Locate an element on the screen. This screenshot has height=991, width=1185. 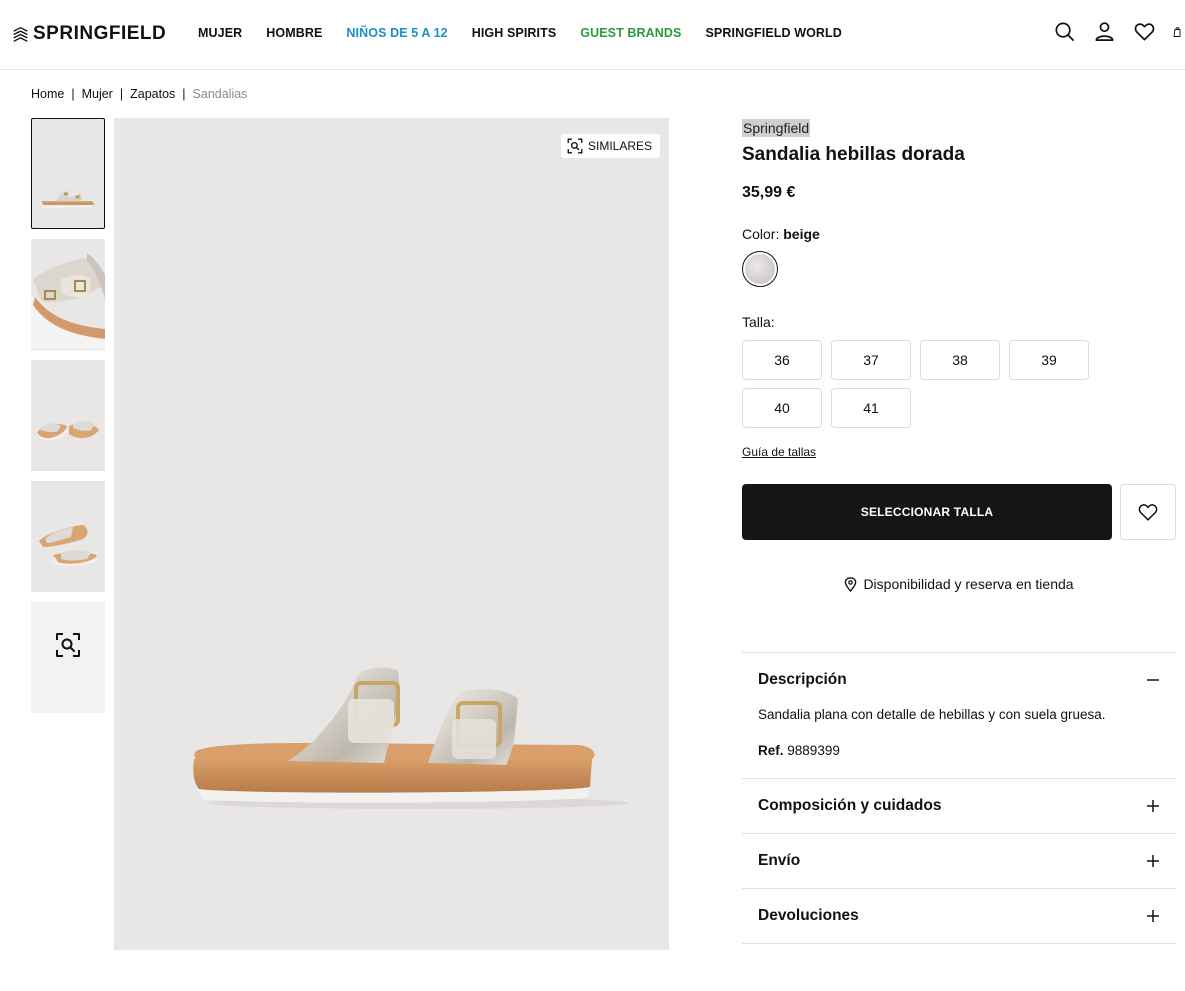
product-reference: Ref. 9889399 is located at coordinates (959, 750).